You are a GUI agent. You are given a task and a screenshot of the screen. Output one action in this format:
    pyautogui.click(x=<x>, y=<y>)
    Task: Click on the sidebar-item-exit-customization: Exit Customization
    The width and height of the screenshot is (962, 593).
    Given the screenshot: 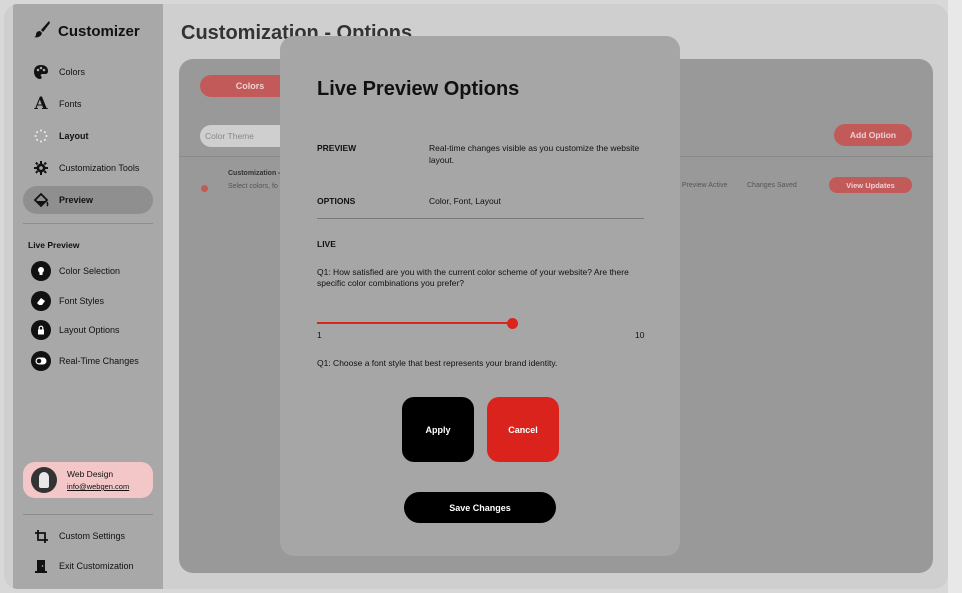 What is the action you would take?
    pyautogui.click(x=82, y=566)
    